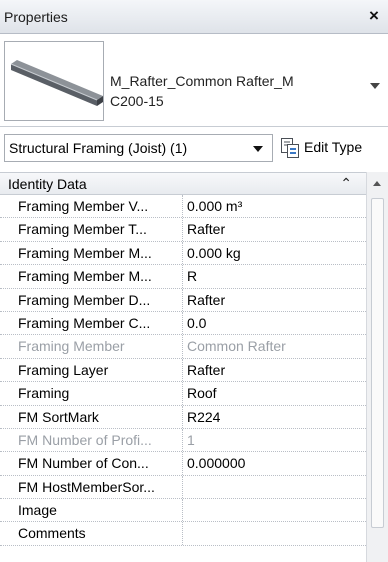 Image resolution: width=388 pixels, height=562 pixels. What do you see at coordinates (274, 463) in the screenshot?
I see `property-value: 0.000000` at bounding box center [274, 463].